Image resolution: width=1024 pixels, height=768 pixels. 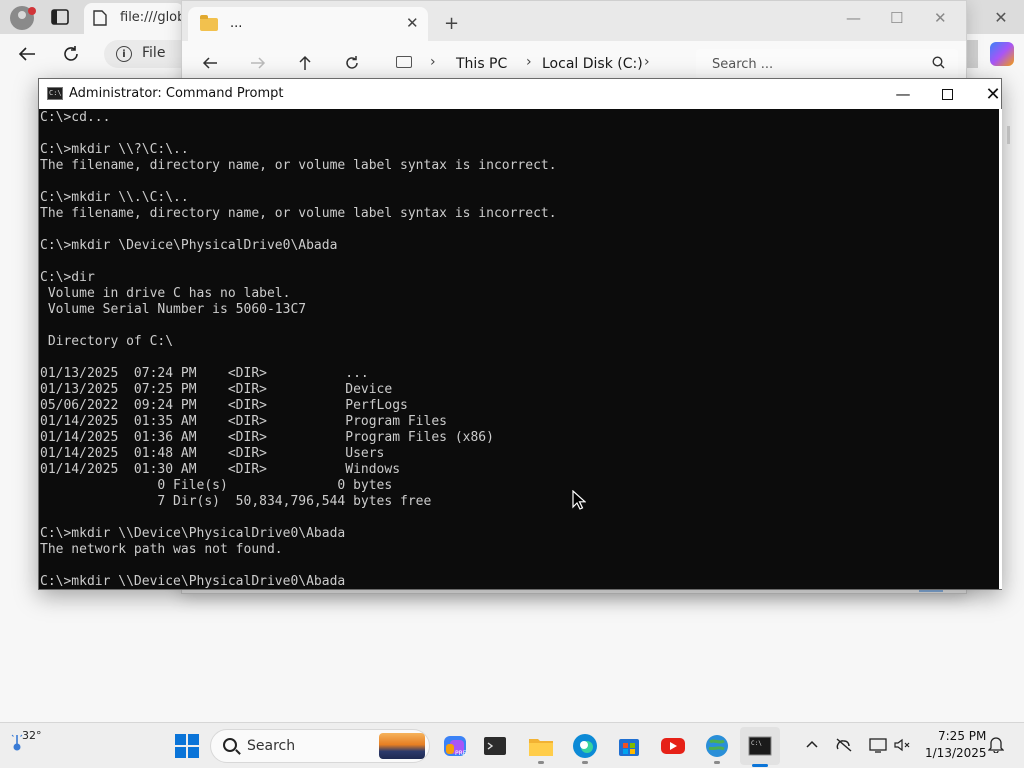 I want to click on browser-tab: file:///globa, so click(x=138, y=18).